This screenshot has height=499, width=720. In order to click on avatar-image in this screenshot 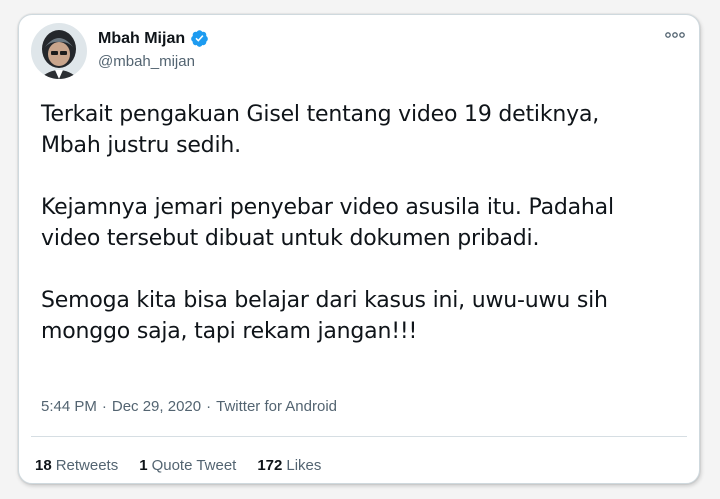, I will do `click(59, 51)`.